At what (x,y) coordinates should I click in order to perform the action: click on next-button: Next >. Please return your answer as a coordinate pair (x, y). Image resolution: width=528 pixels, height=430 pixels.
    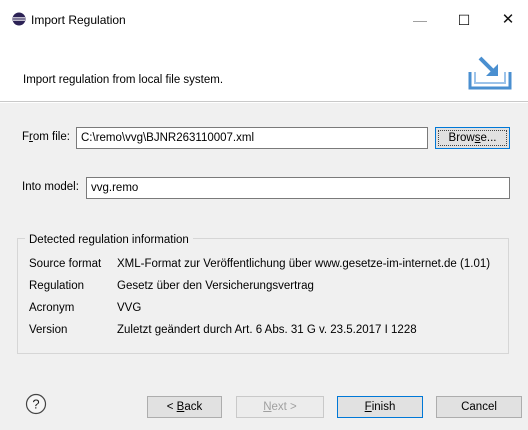
    Looking at the image, I should click on (280, 407).